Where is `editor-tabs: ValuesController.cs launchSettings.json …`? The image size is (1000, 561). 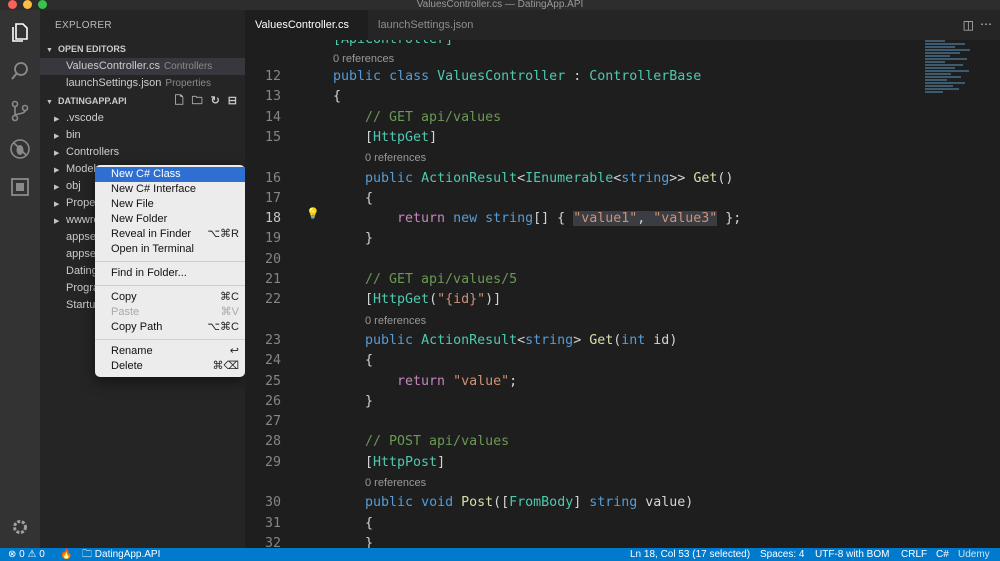 editor-tabs: ValuesController.cs launchSettings.json … is located at coordinates (622, 25).